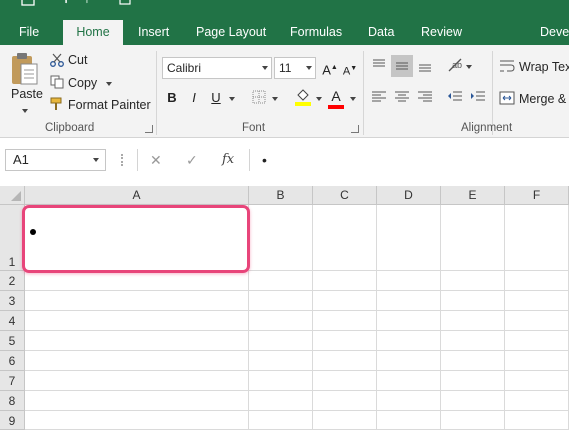 This screenshot has width=569, height=430. I want to click on tab-review: Review, so click(441, 32).